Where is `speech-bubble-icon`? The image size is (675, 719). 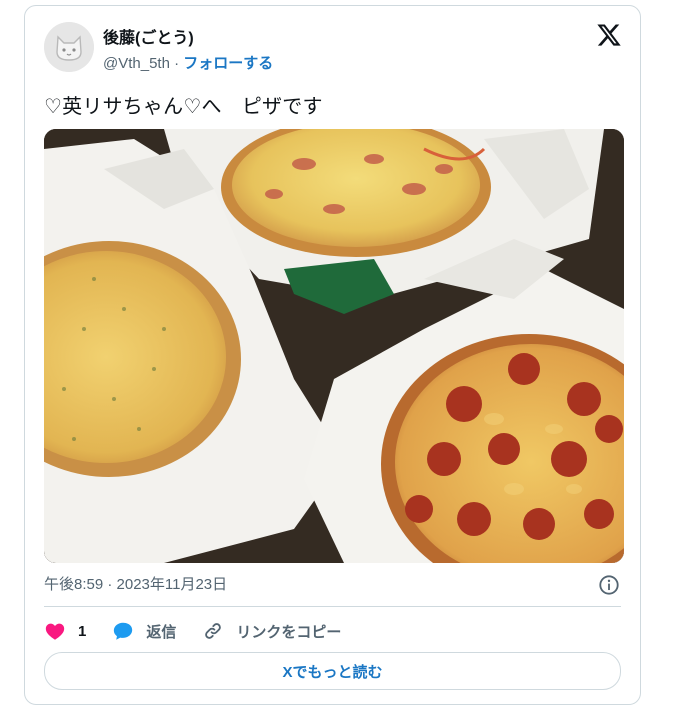
speech-bubble-icon is located at coordinates (123, 631).